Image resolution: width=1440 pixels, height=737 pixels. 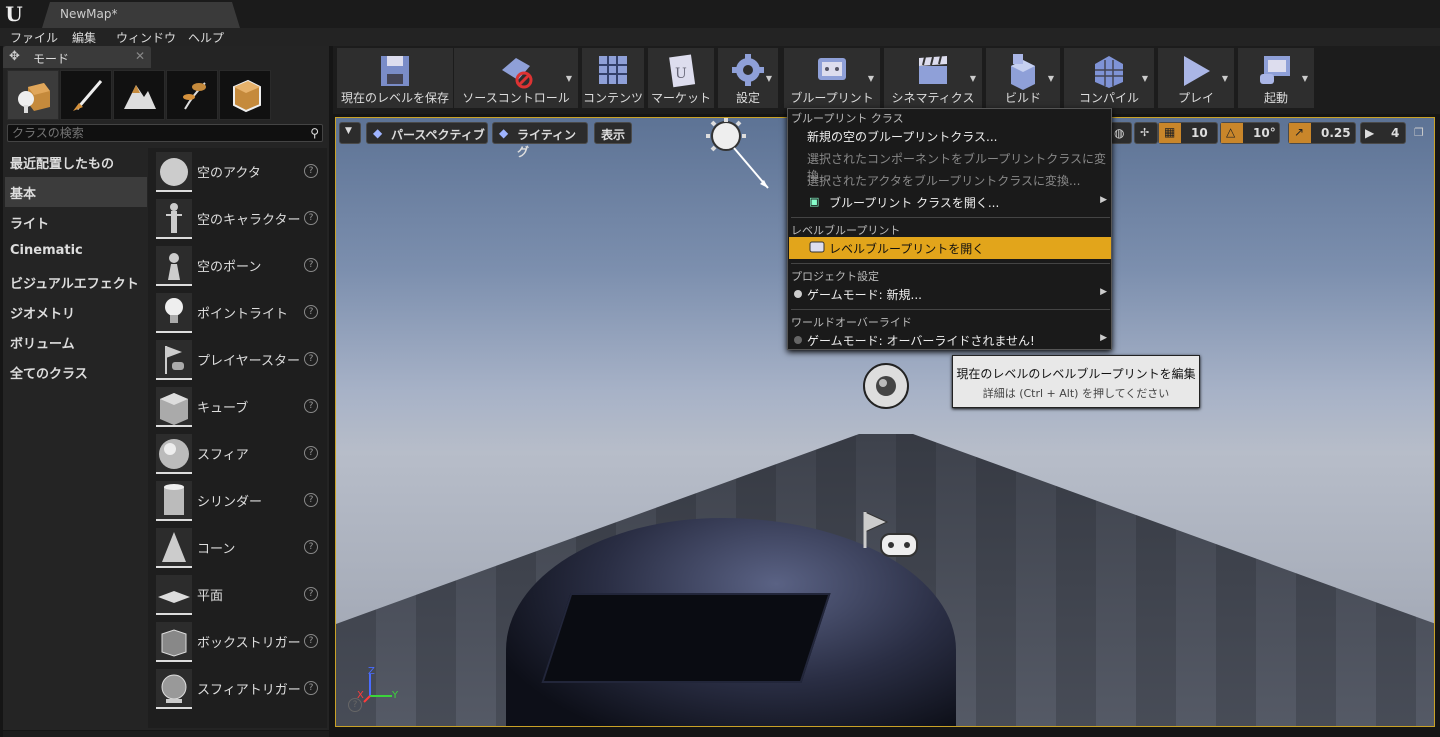 What do you see at coordinates (76, 252) in the screenshot?
I see `category-cinematic: Cinematic` at bounding box center [76, 252].